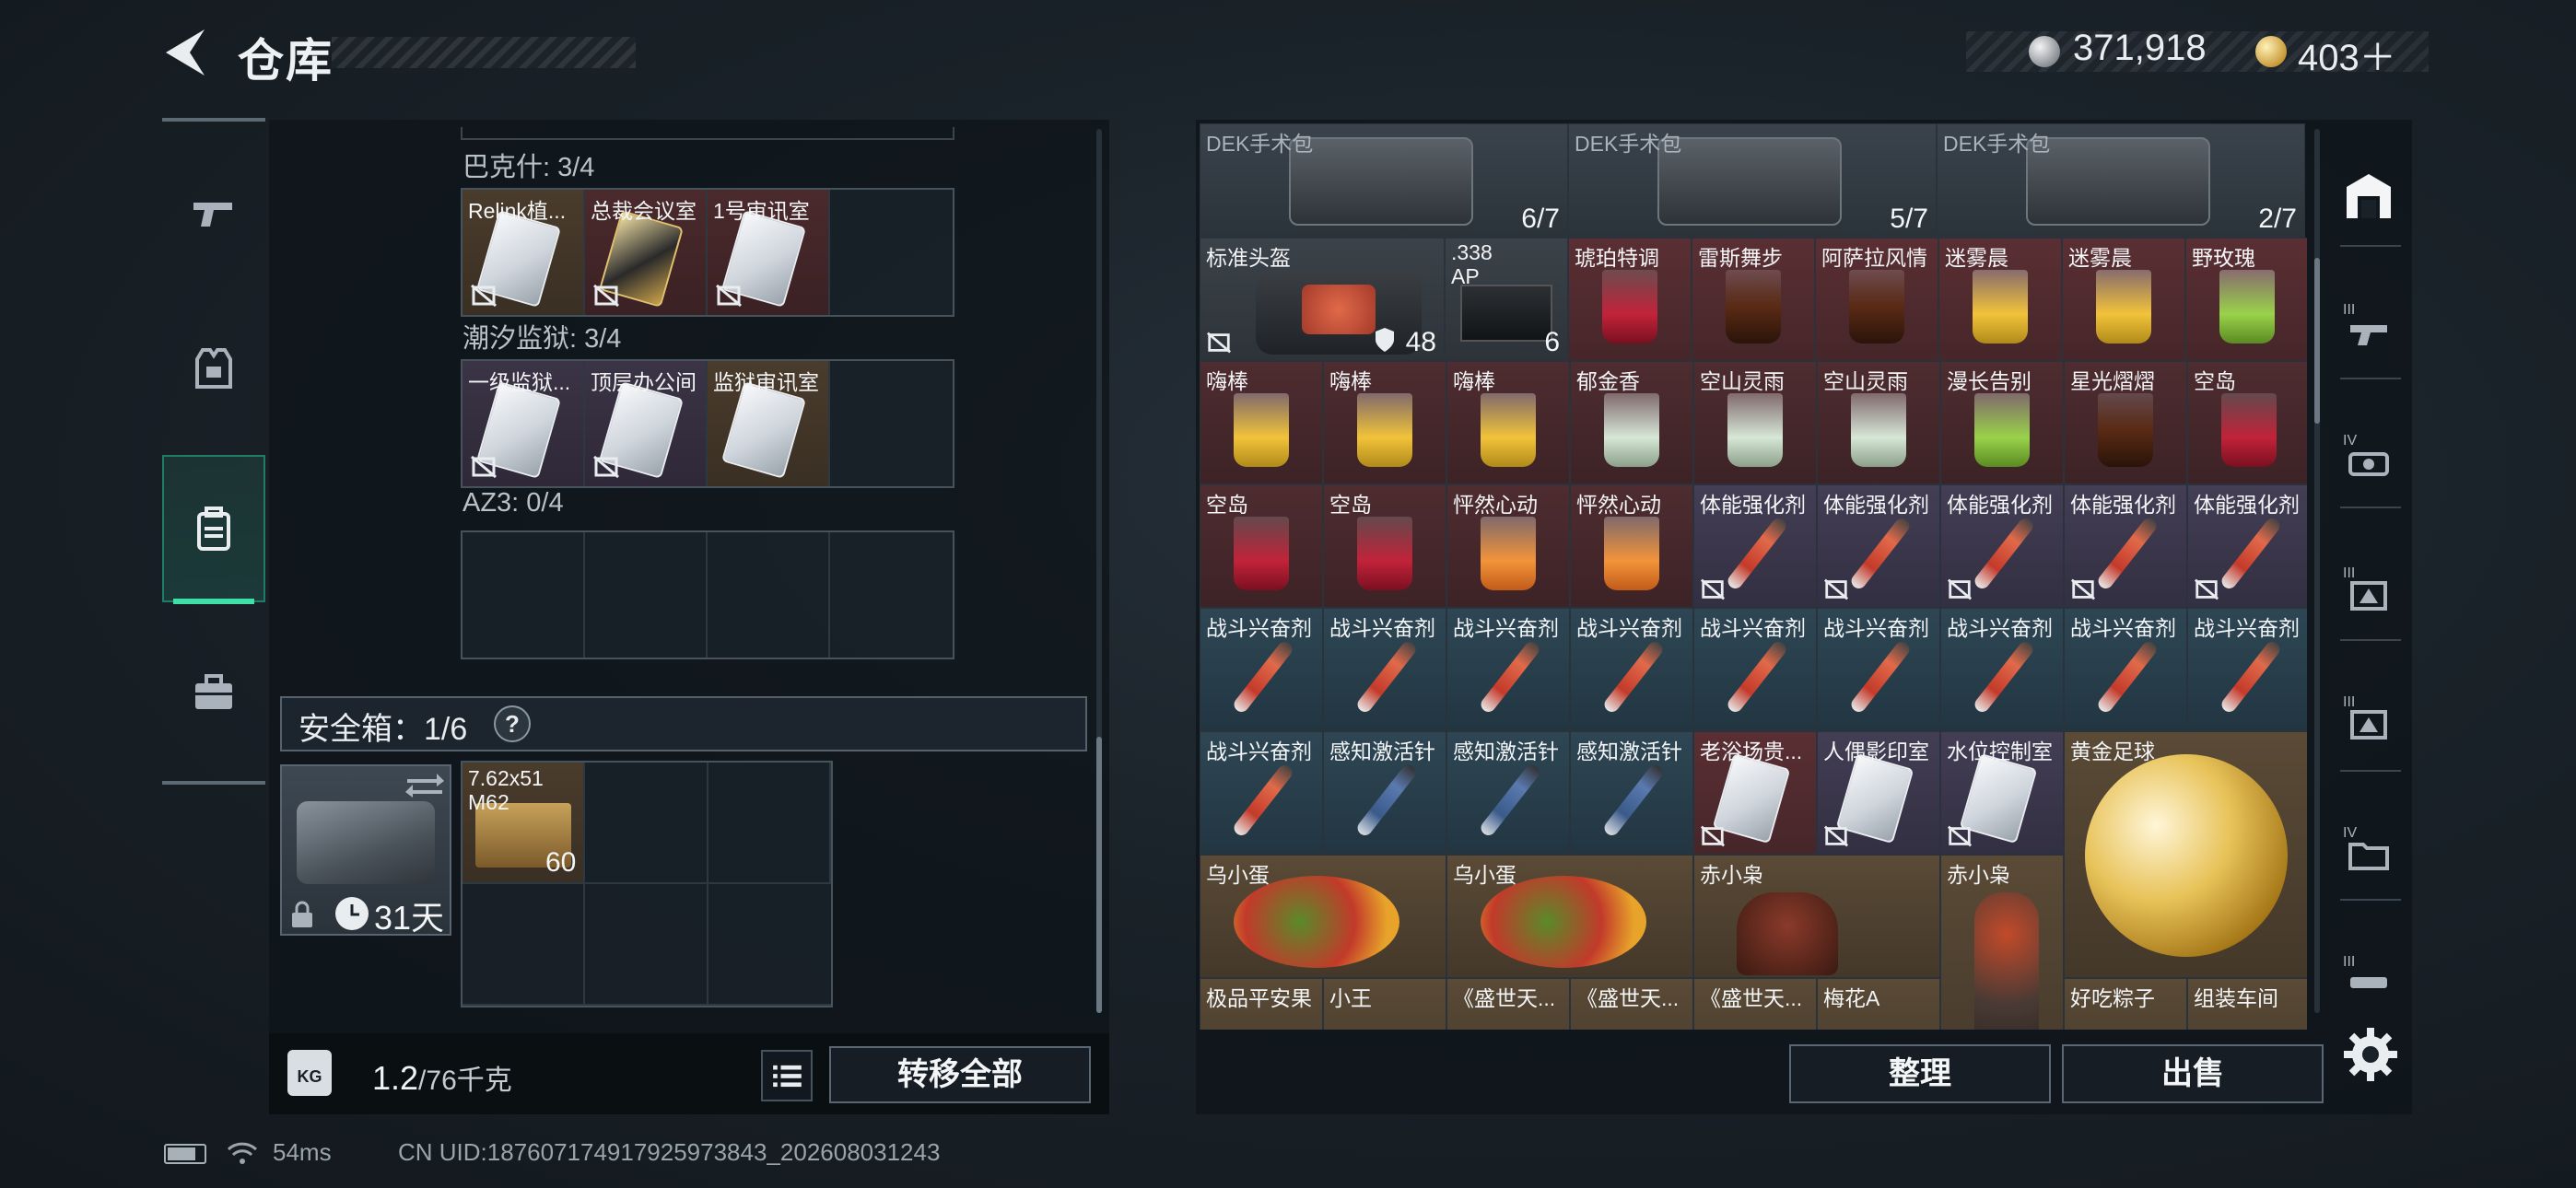 The height and width of the screenshot is (1188, 2576). Describe the element at coordinates (646, 253) in the screenshot. I see `keycard-slot: 总裁会议室` at that location.